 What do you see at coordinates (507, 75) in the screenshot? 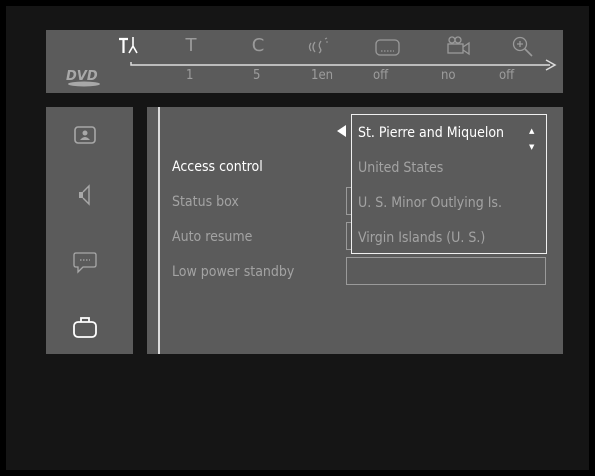
I see `zoom-value: off` at bounding box center [507, 75].